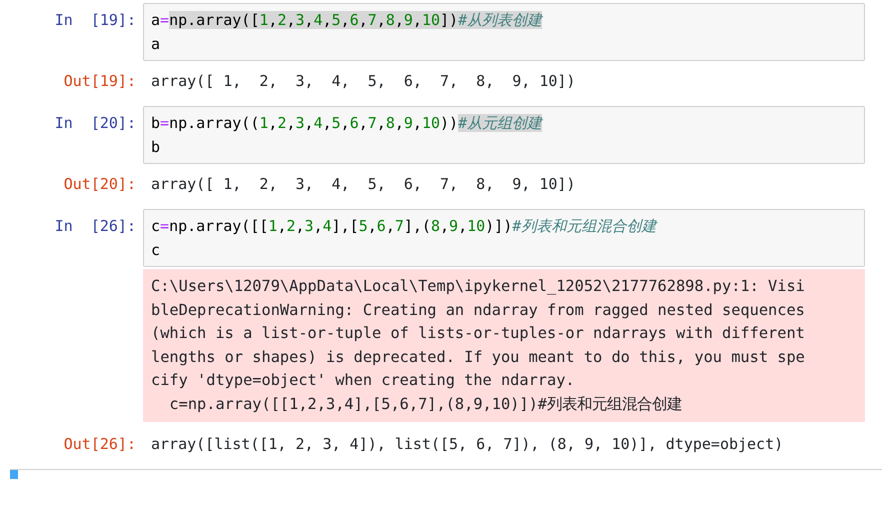  What do you see at coordinates (363, 380) in the screenshot?
I see `warning-line: cify 'dtype=object' when creating the ndarray.` at bounding box center [363, 380].